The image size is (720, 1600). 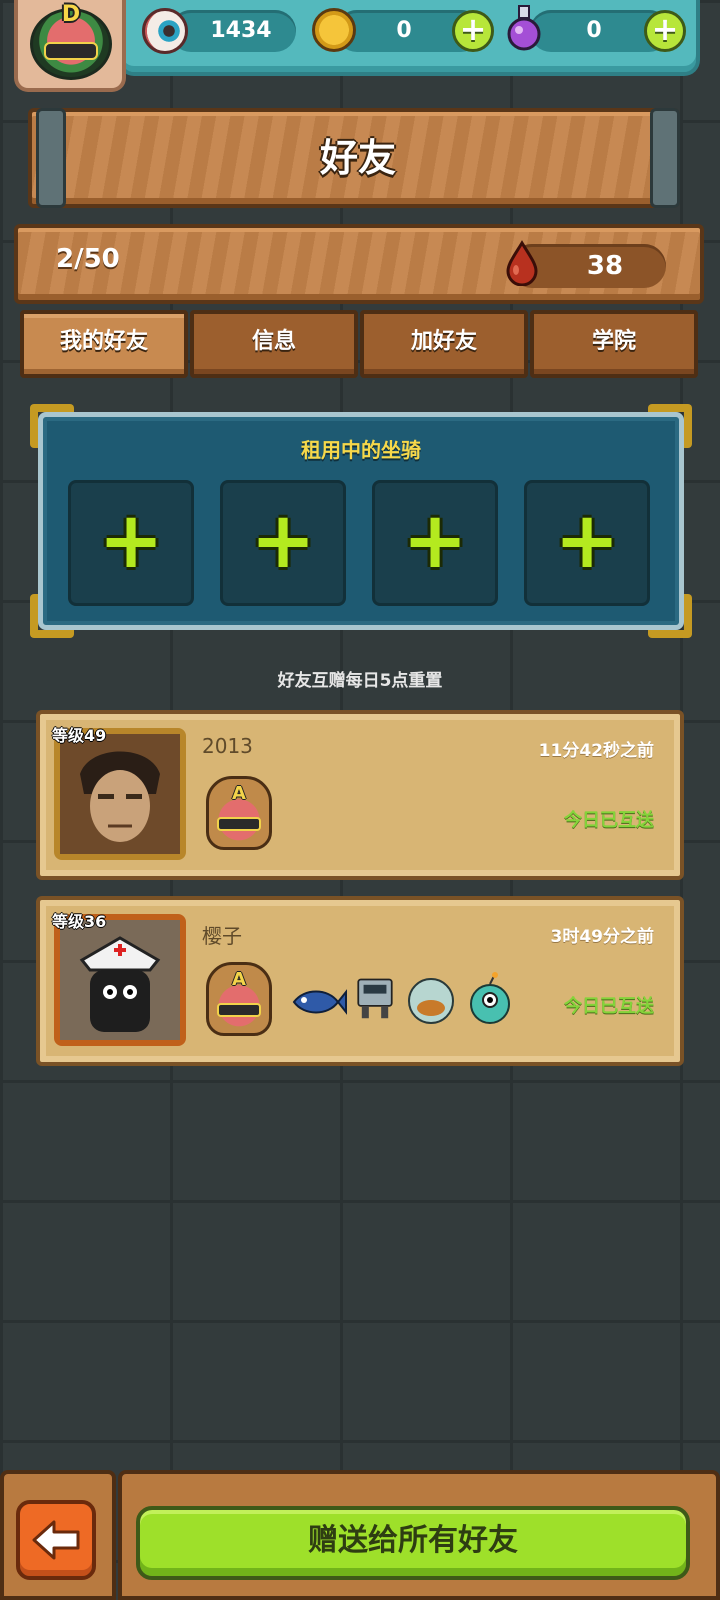 What do you see at coordinates (360, 681) in the screenshot?
I see `gift-reset-note: 好友互赠每日5点重置` at bounding box center [360, 681].